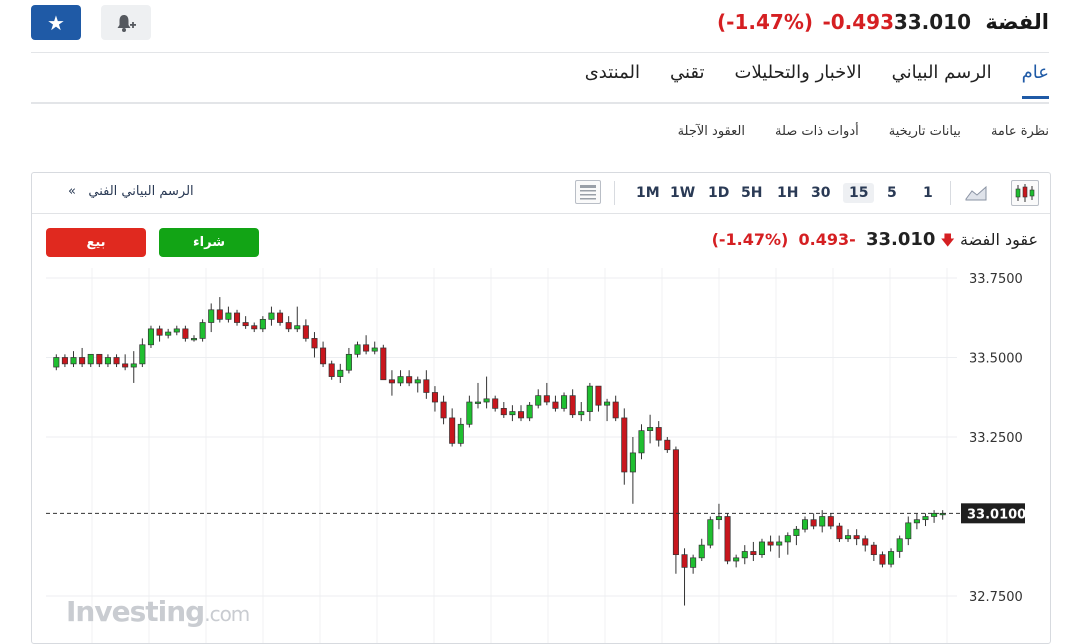  Describe the element at coordinates (798, 80) in the screenshot. I see `tab-news-analysis: الاخبار والتحليلات` at that location.